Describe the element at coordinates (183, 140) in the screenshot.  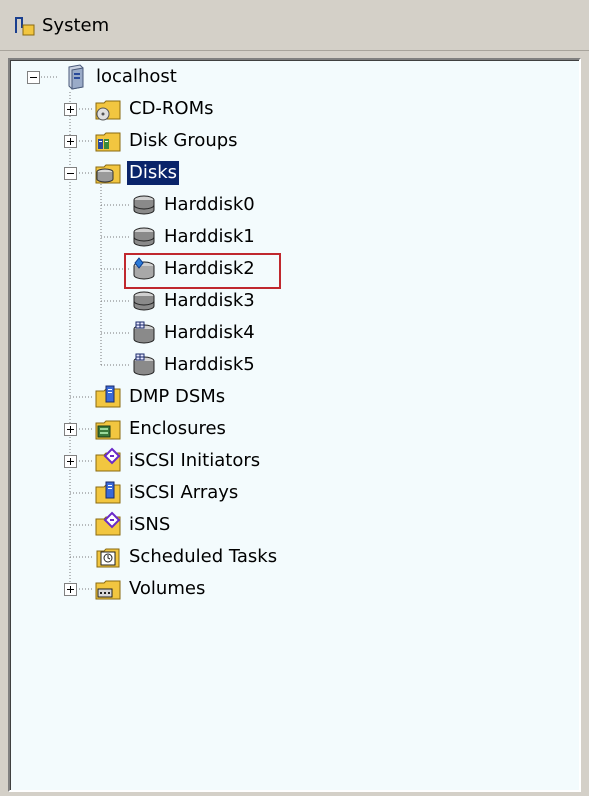
I see `tree-node-label: Disk Groups` at that location.